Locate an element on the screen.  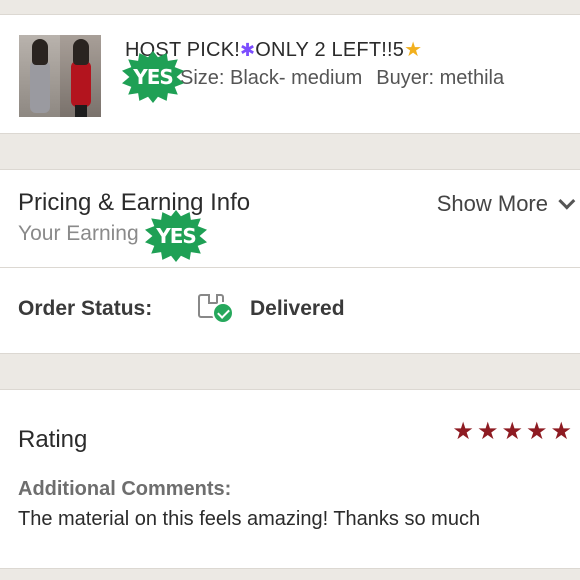
show-more-label: Show More is located at coordinates (492, 203).